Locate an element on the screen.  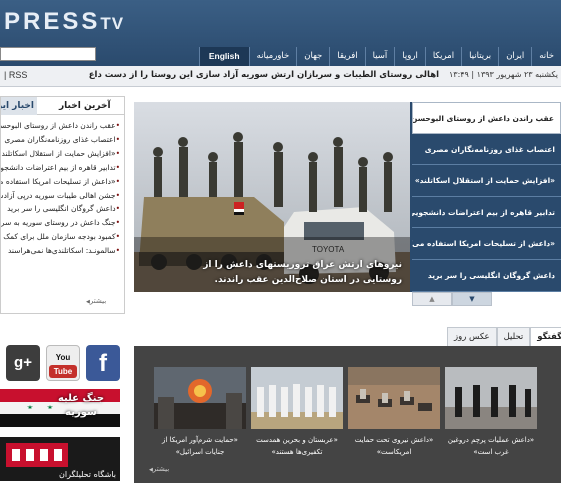
multimedia-more-link: بیشتر is located at coordinates (159, 469).